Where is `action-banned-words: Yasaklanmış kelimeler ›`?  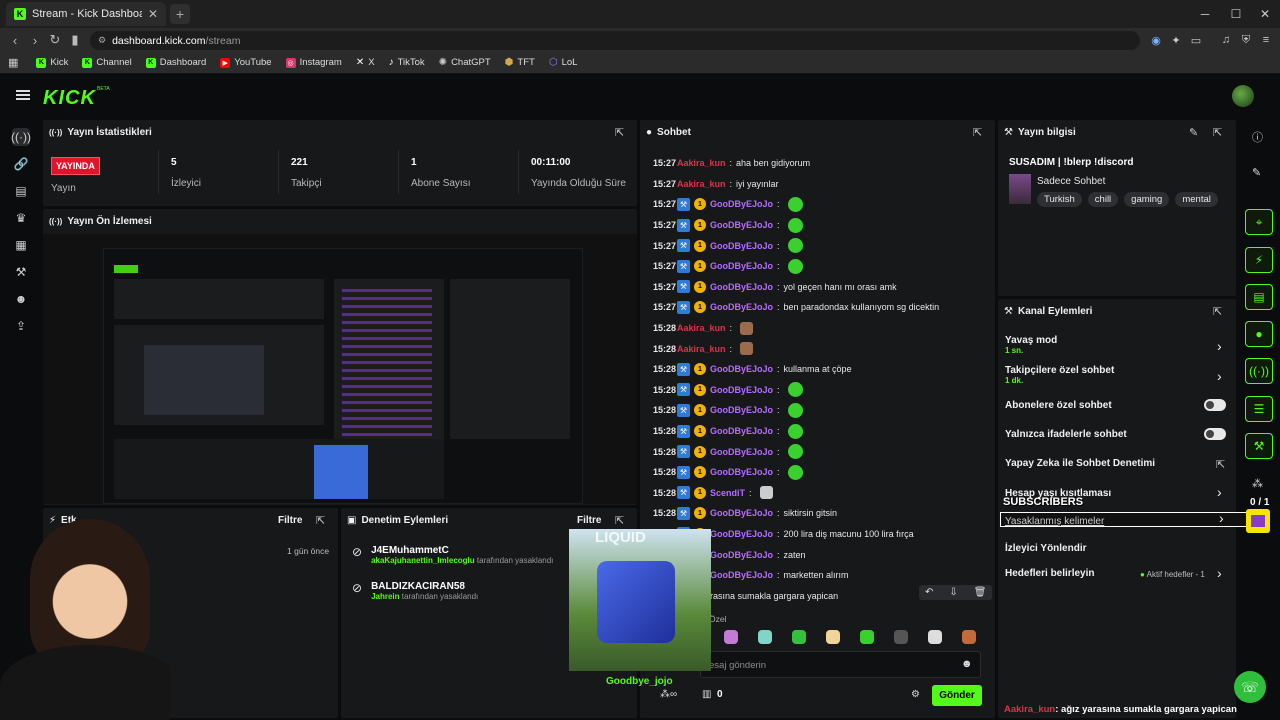
action-banned-words: Yasaklanmış kelimeler › is located at coordinates (1125, 518).